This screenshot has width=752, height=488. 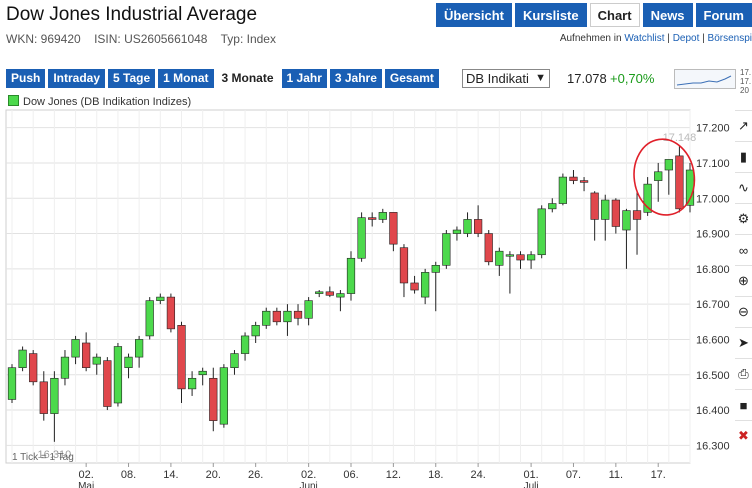 What do you see at coordinates (743, 342) in the screenshot?
I see `cursor-icon: ➤` at bounding box center [743, 342].